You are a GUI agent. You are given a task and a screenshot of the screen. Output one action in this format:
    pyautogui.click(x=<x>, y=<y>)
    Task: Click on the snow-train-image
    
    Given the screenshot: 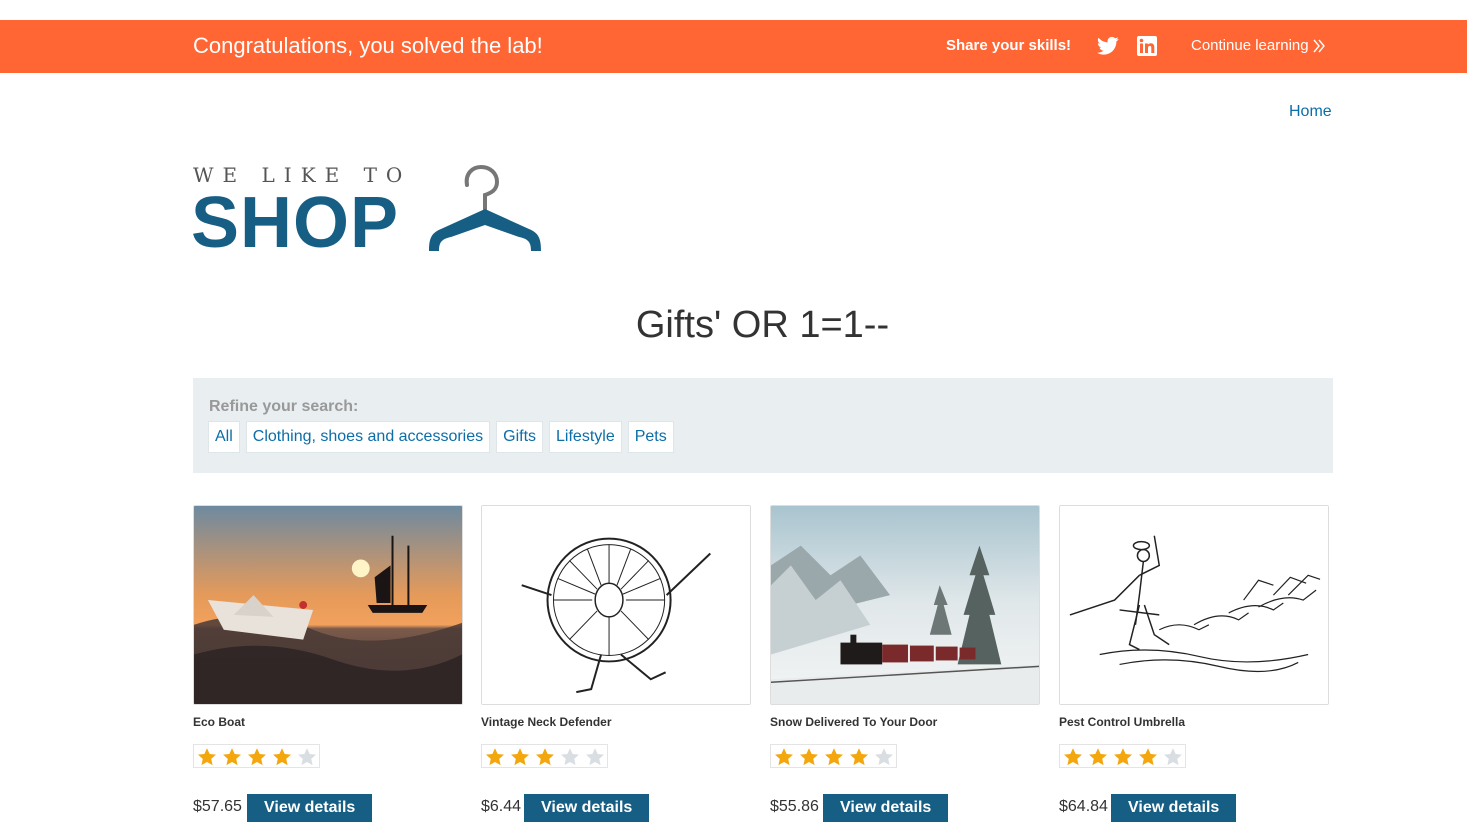 What is the action you would take?
    pyautogui.click(x=905, y=605)
    